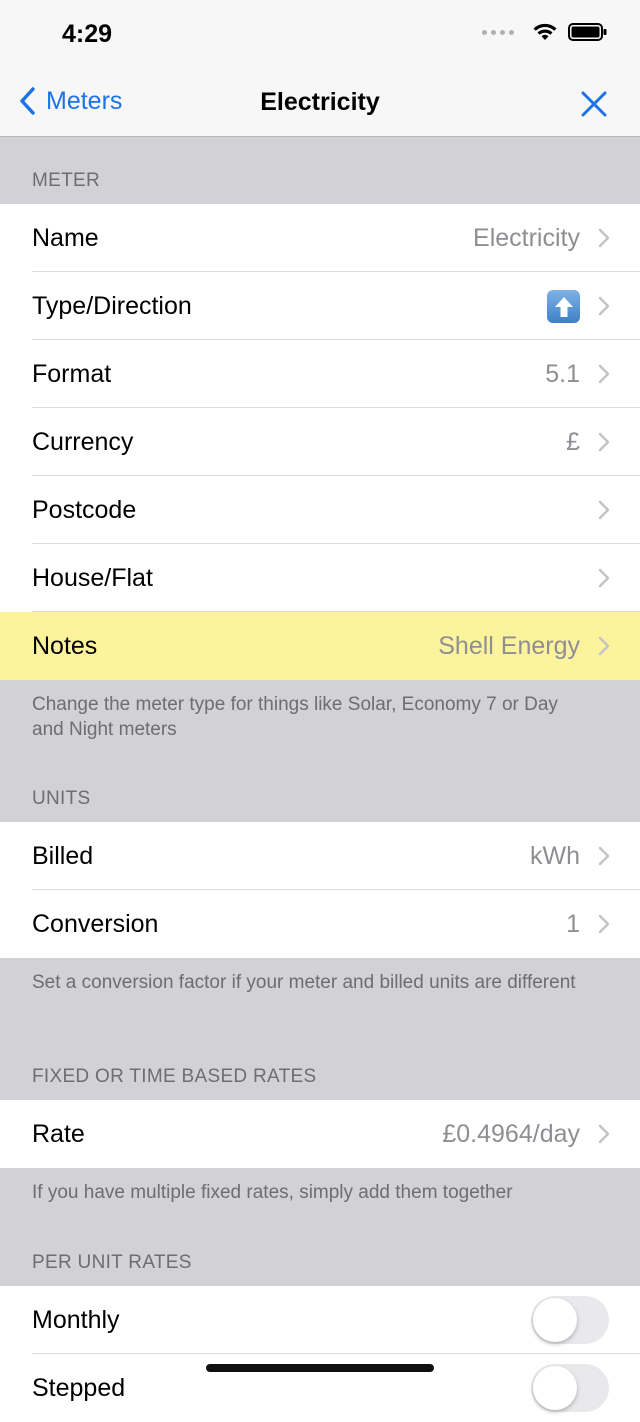 This screenshot has height=1422, width=640. Describe the element at coordinates (320, 646) in the screenshot. I see `row-notes: Notes Shell Energy` at that location.